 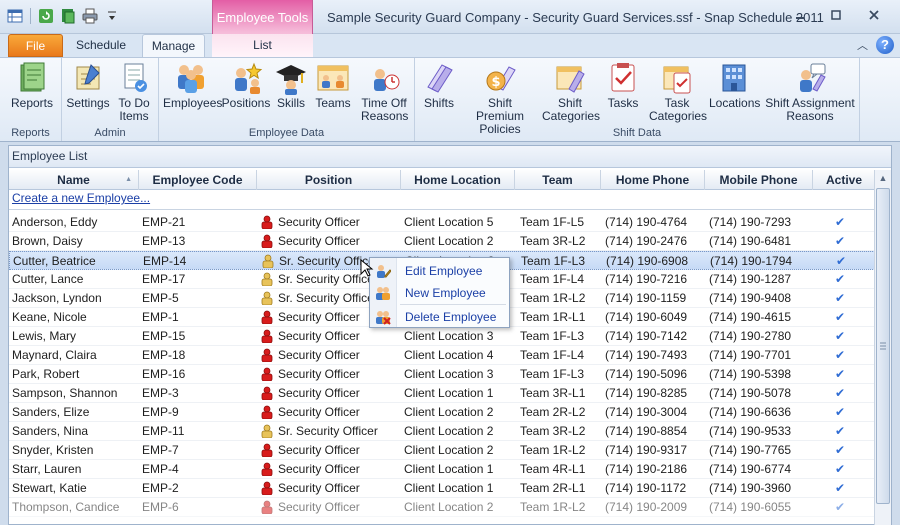 I want to click on cell-home-phone: (714) 190-8285, so click(x=646, y=393).